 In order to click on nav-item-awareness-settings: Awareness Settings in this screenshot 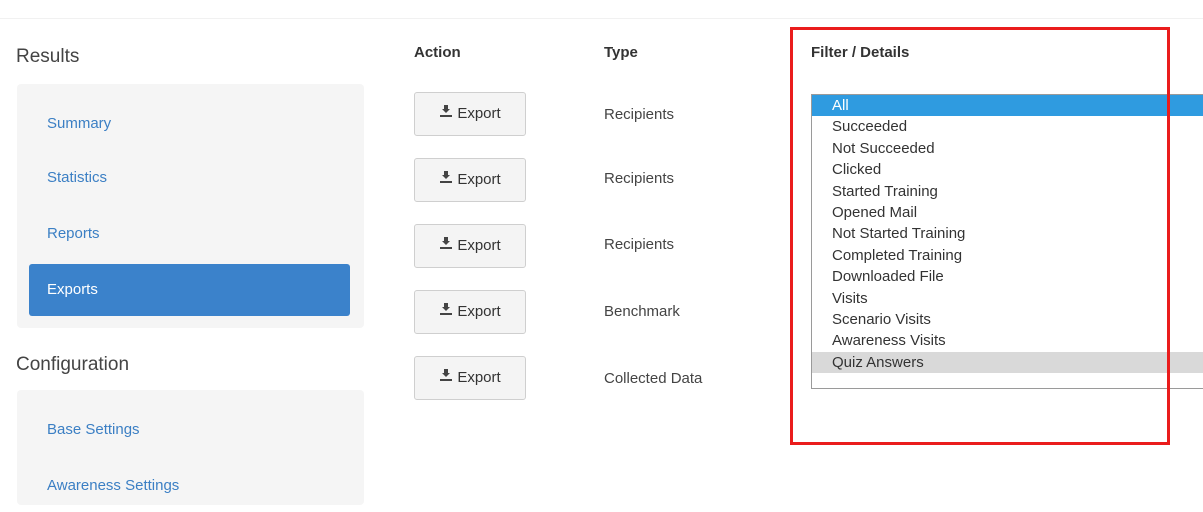, I will do `click(189, 486)`.